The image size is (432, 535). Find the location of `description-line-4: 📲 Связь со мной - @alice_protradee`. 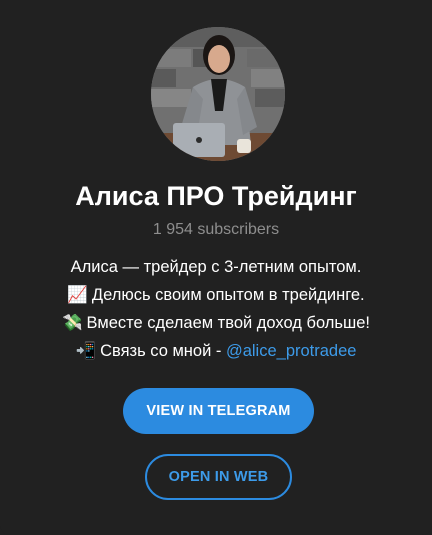

description-line-4: 📲 Связь со мной - @alice_protradee is located at coordinates (216, 351).